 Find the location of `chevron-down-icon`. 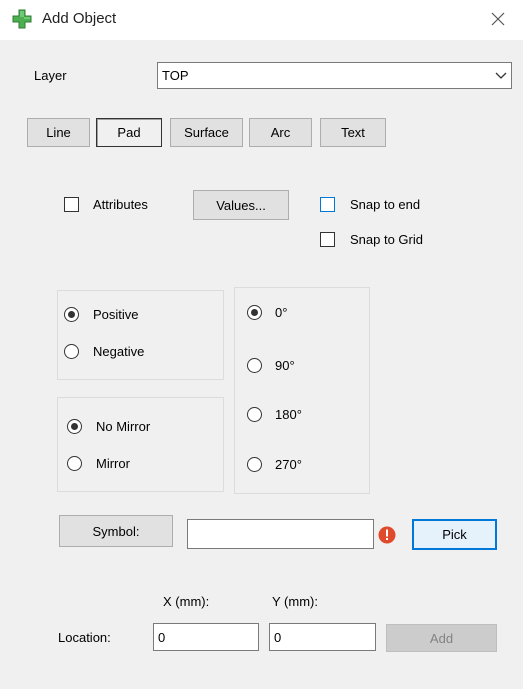

chevron-down-icon is located at coordinates (501, 75).